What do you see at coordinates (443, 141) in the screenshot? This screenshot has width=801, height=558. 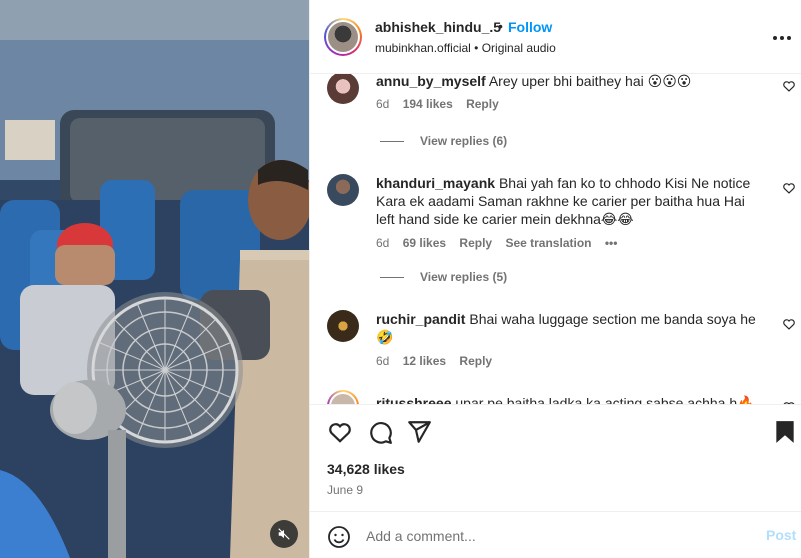 I see `view-replies-button: View replies (6)` at bounding box center [443, 141].